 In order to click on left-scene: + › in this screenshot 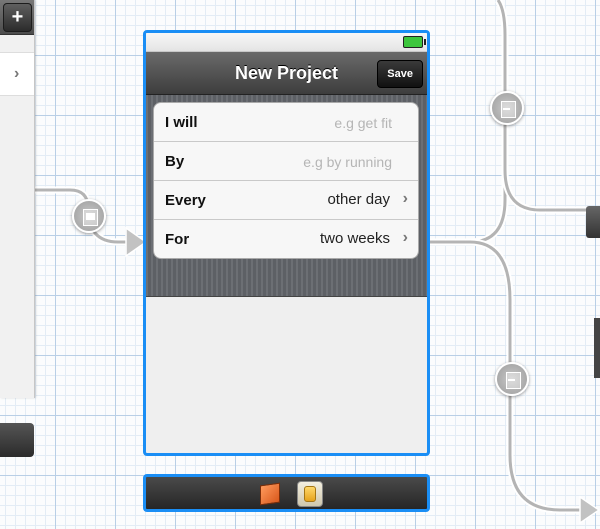, I will do `click(17, 199)`.